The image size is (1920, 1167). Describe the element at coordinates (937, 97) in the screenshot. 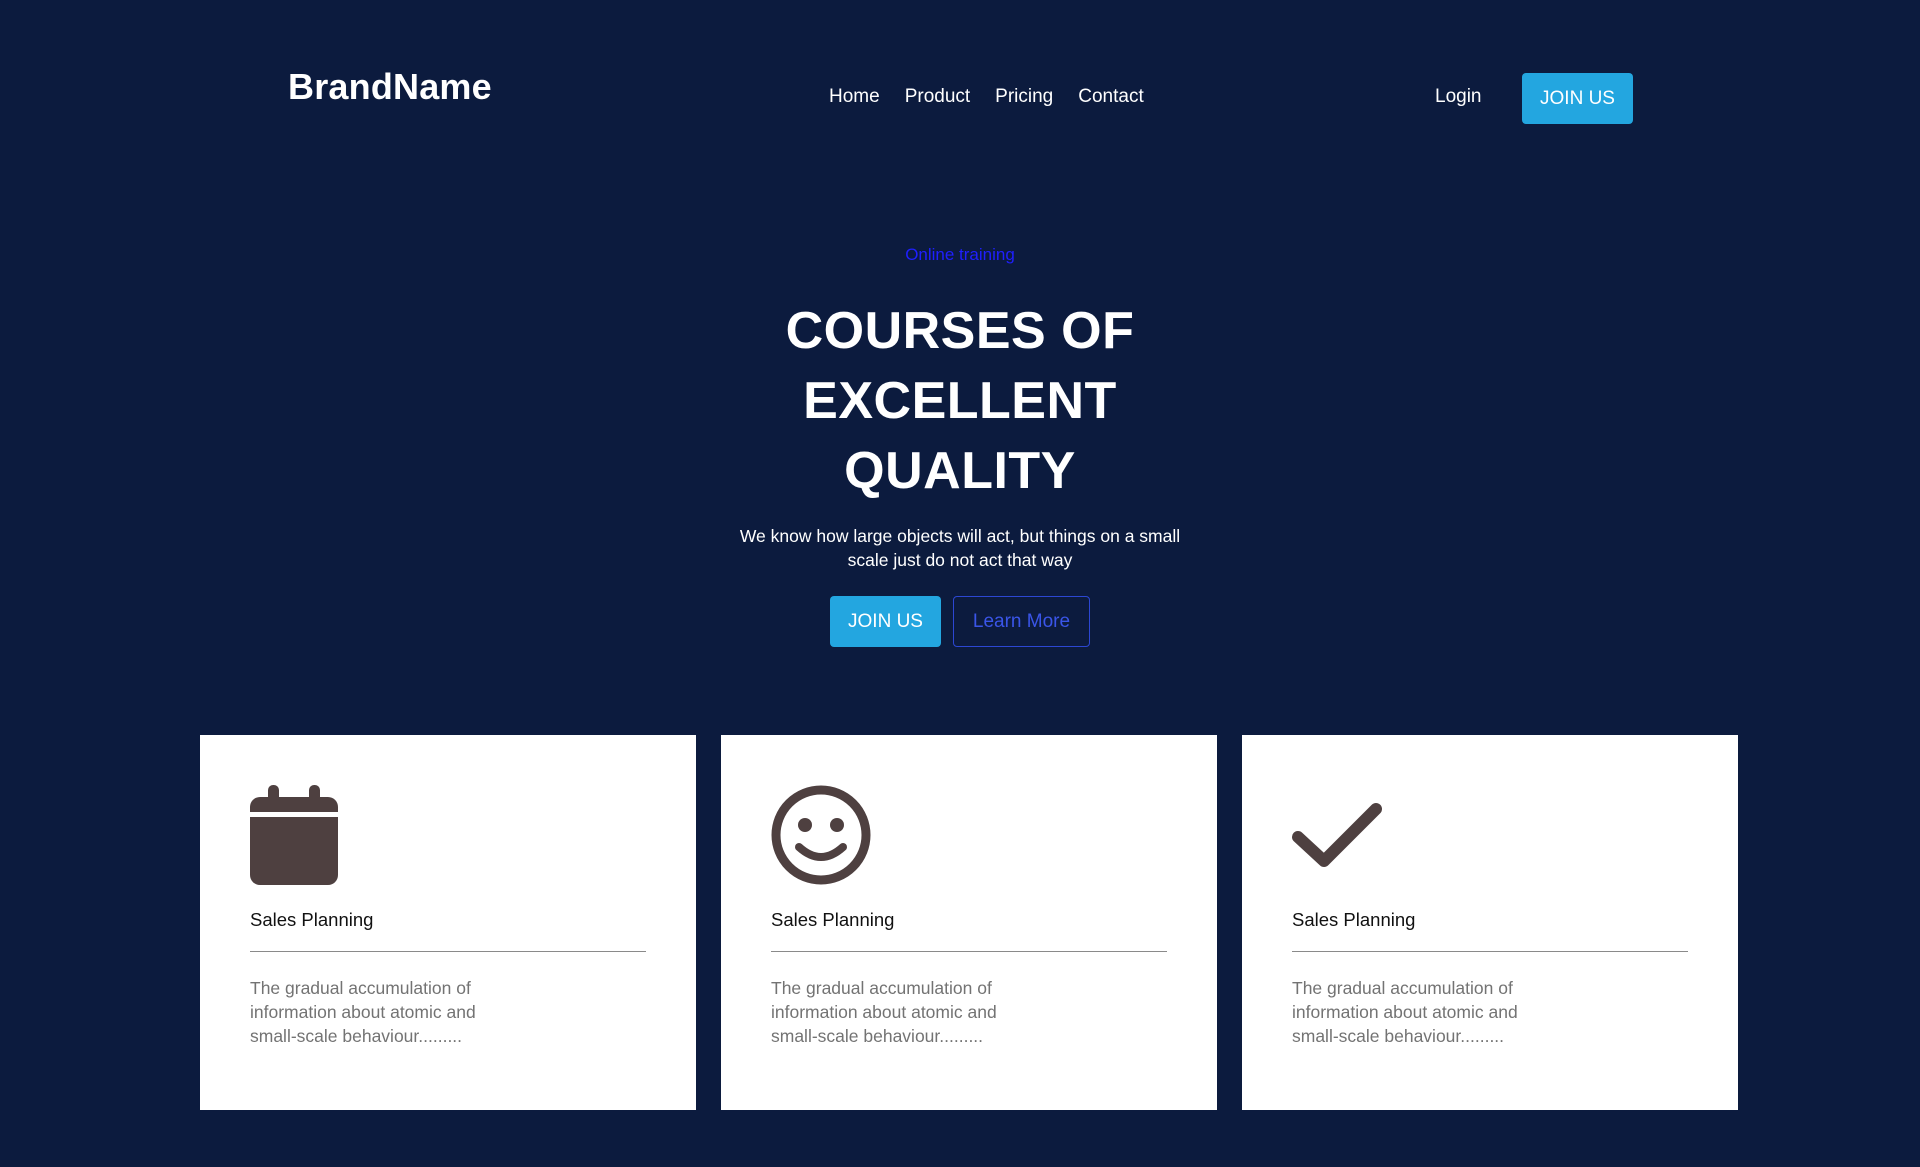

I see `nav-product-link: Product` at that location.